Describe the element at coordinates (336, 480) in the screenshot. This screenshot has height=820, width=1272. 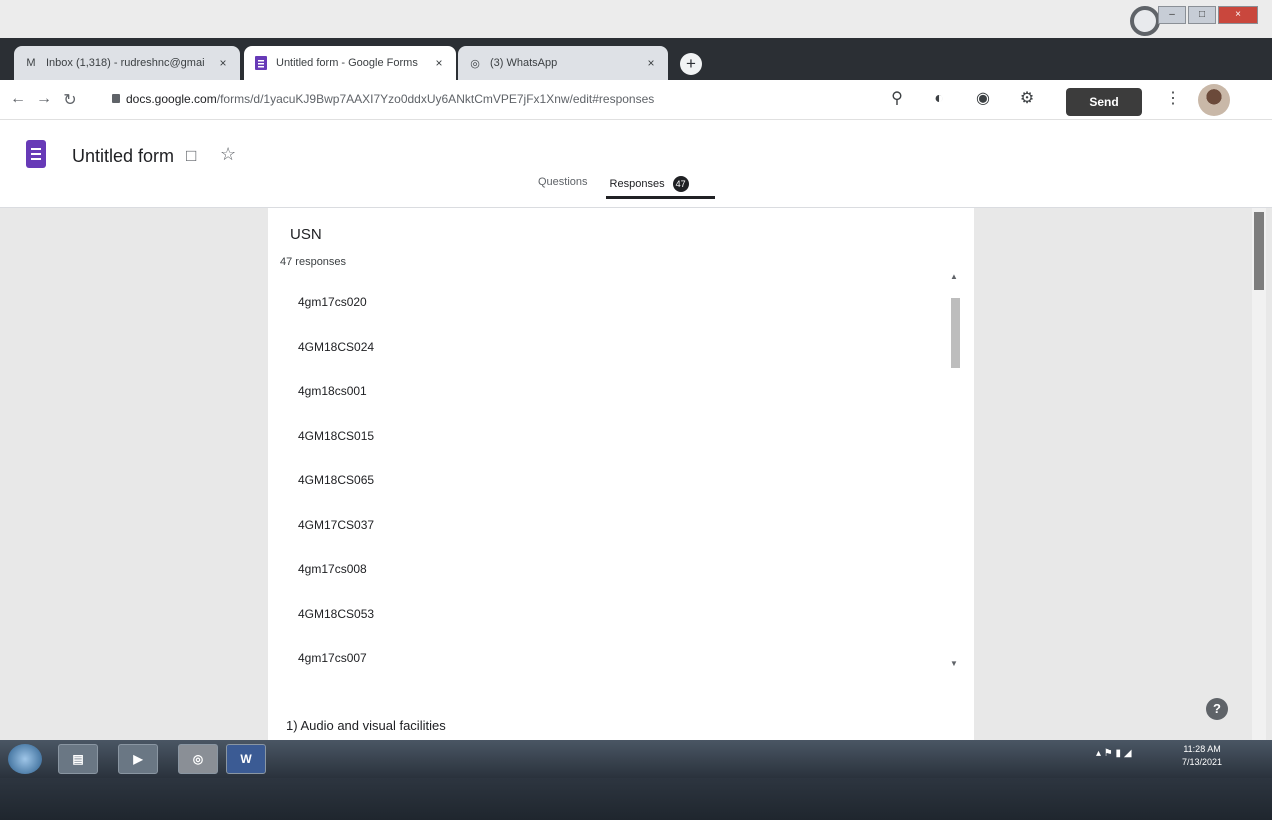
I see `list-item: 4GM18CS065` at that location.